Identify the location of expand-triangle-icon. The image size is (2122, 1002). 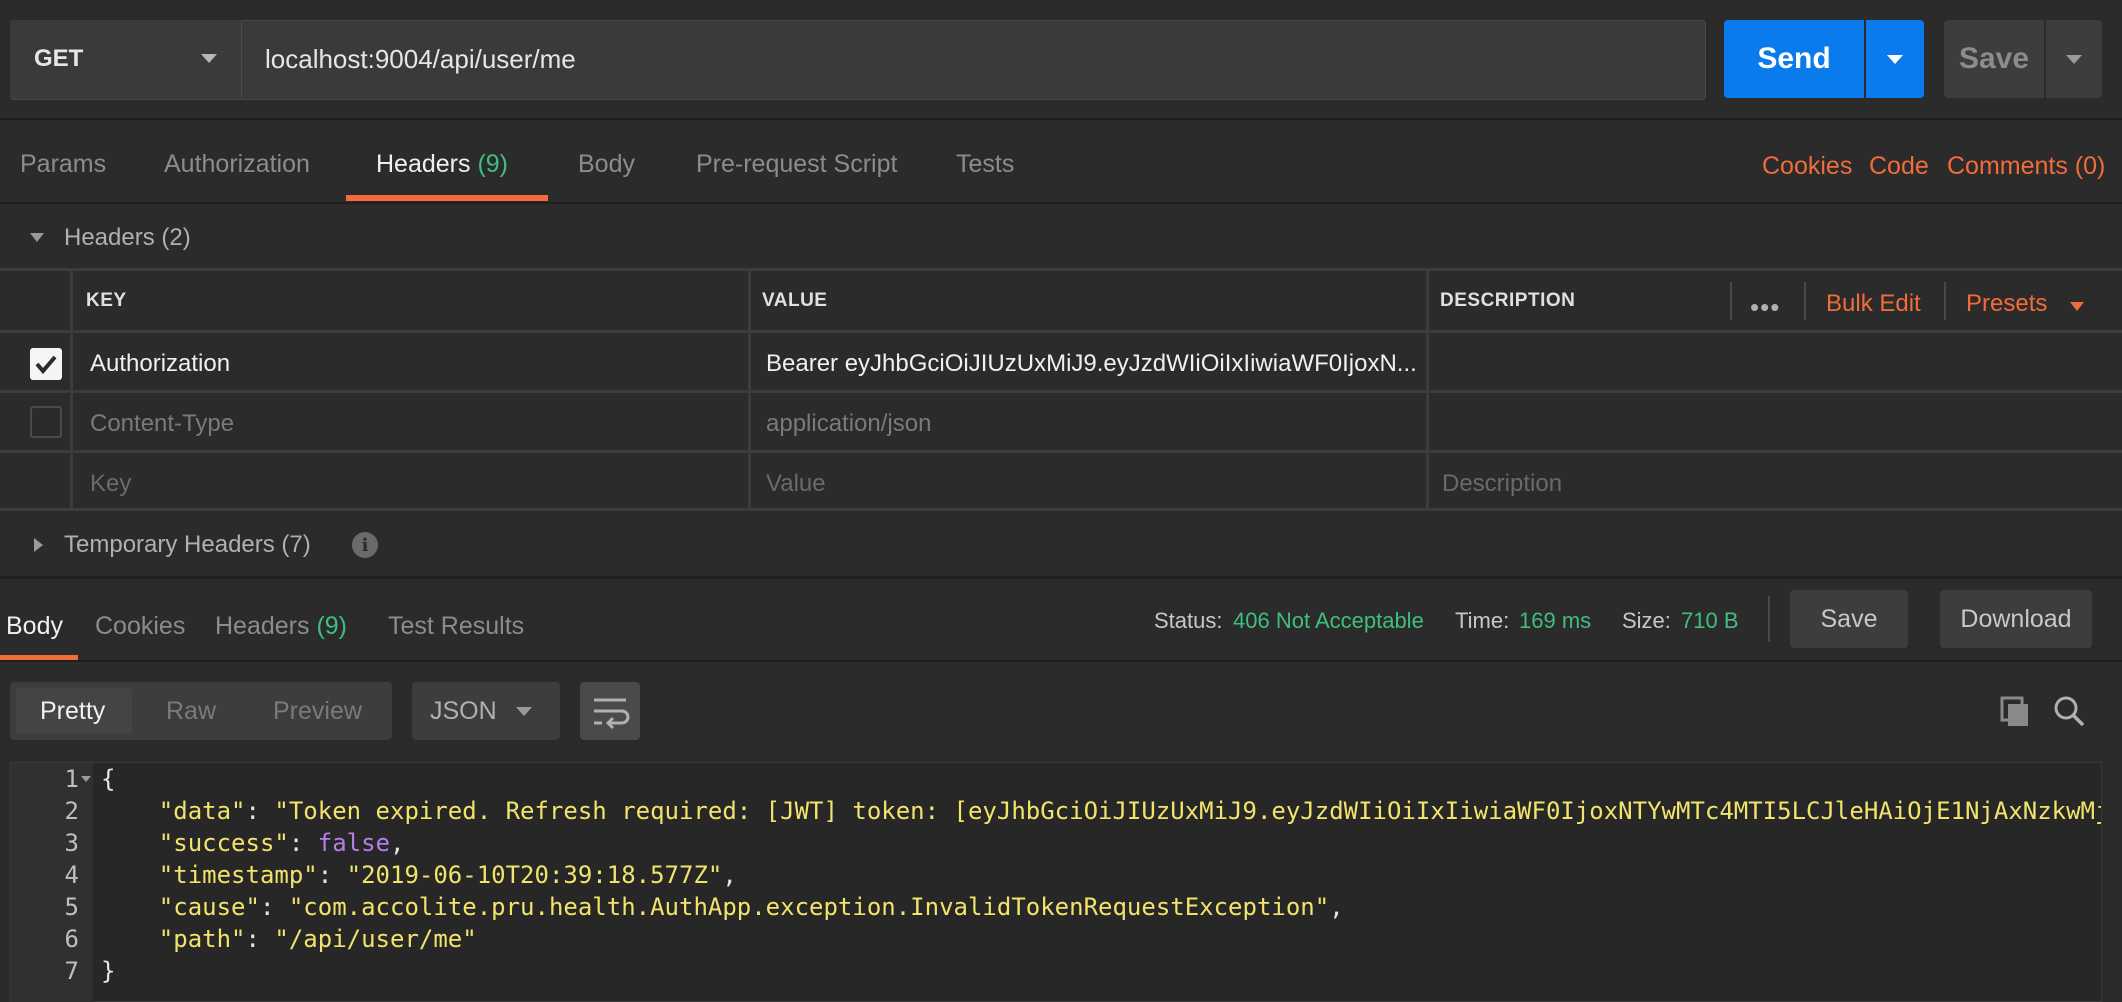
(38, 545).